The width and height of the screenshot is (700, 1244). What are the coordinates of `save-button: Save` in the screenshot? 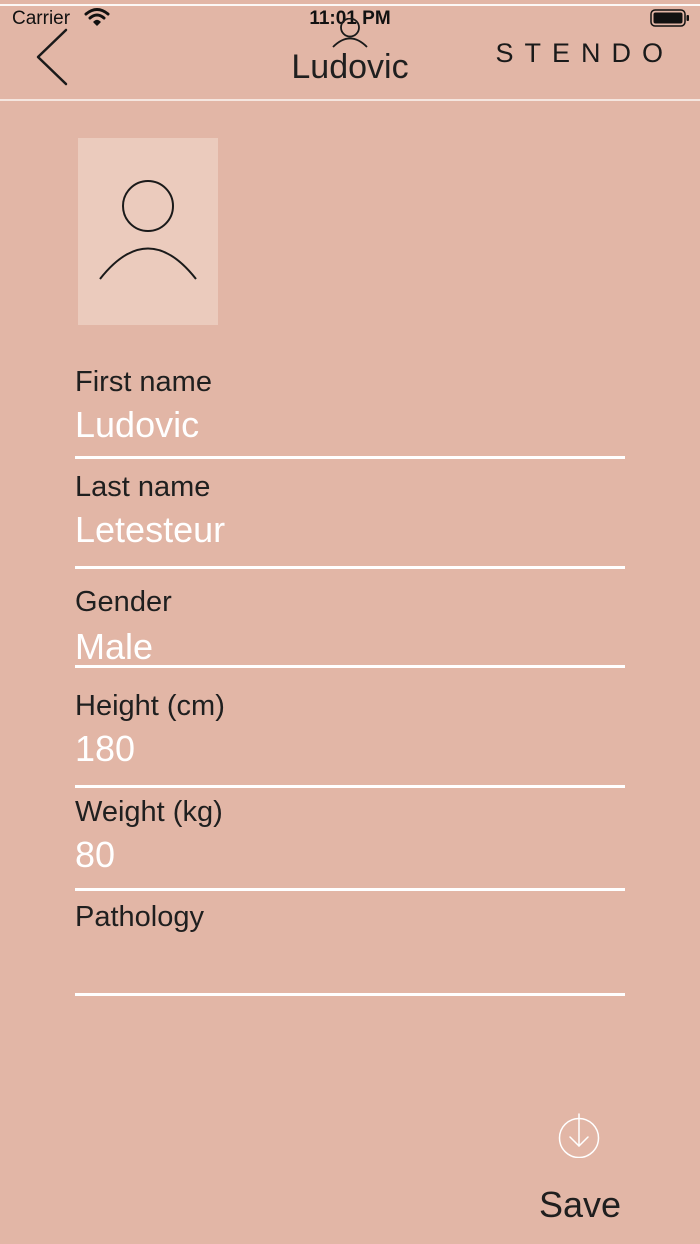 It's located at (580, 1171).